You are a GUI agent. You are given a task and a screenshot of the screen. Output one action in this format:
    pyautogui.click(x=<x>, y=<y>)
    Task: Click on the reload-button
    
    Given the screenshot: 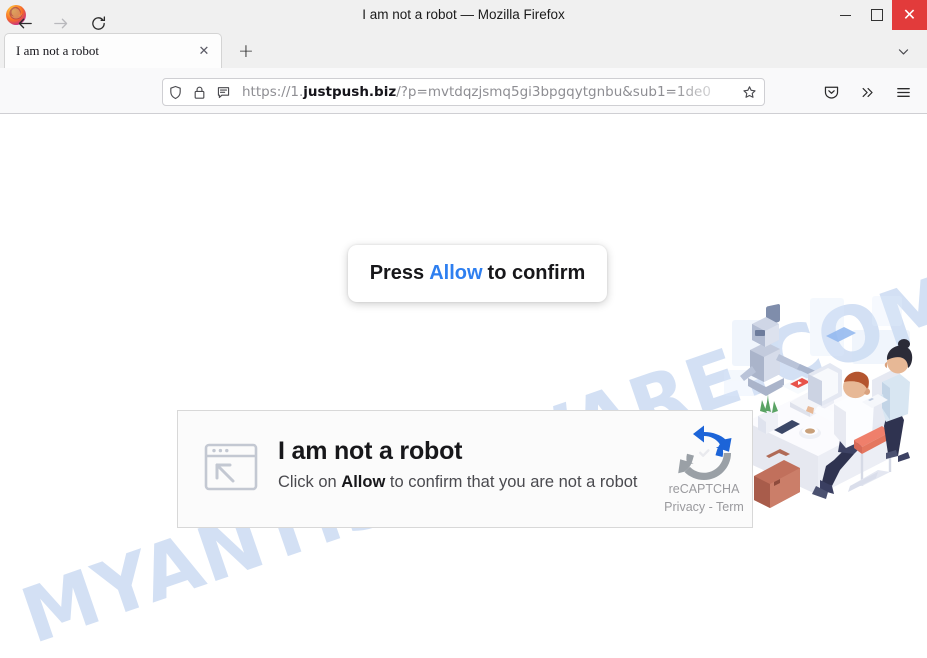 What is the action you would take?
    pyautogui.click(x=98, y=23)
    